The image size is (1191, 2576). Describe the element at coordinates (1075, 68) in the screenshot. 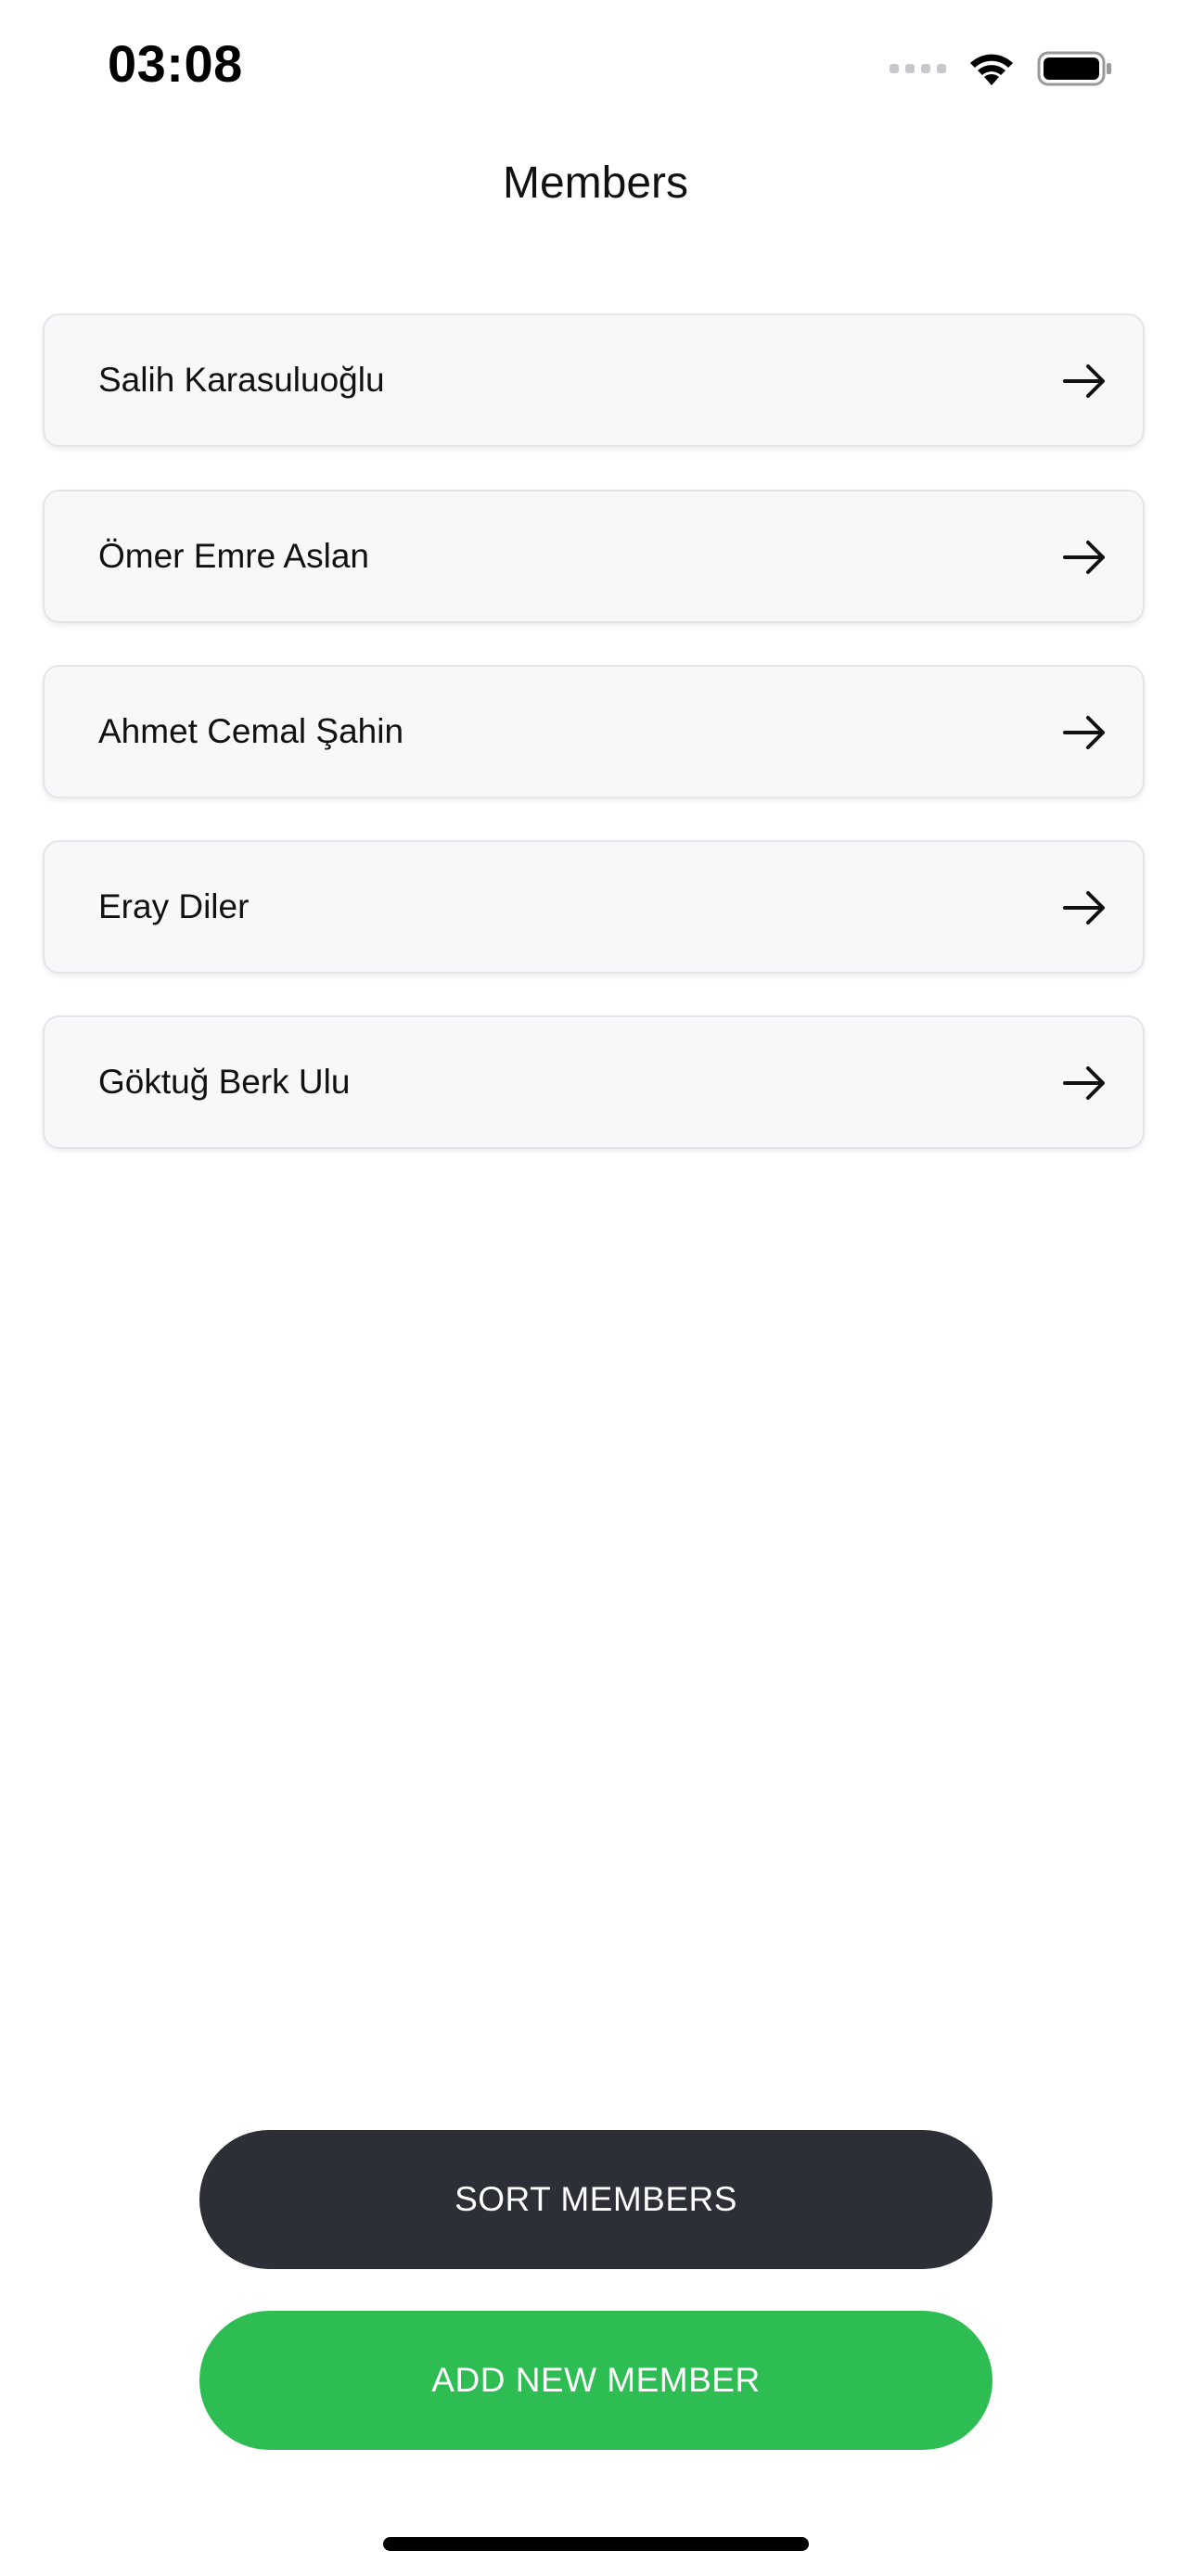

I see `battery-icon` at that location.